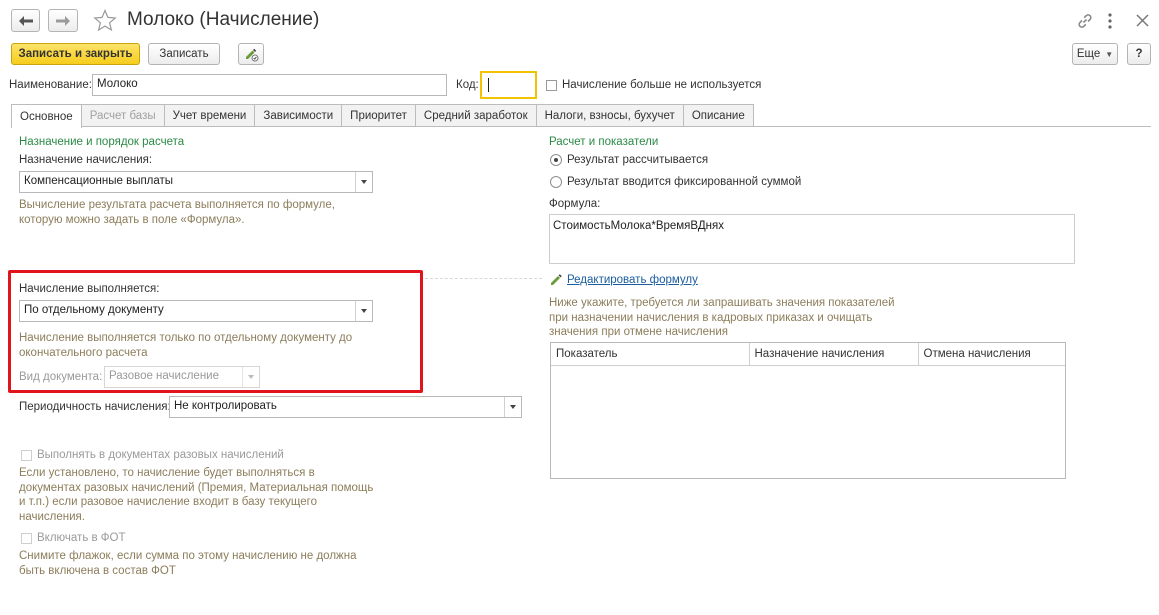 This screenshot has height=615, width=1159. I want to click on arrow-left-icon, so click(25, 20).